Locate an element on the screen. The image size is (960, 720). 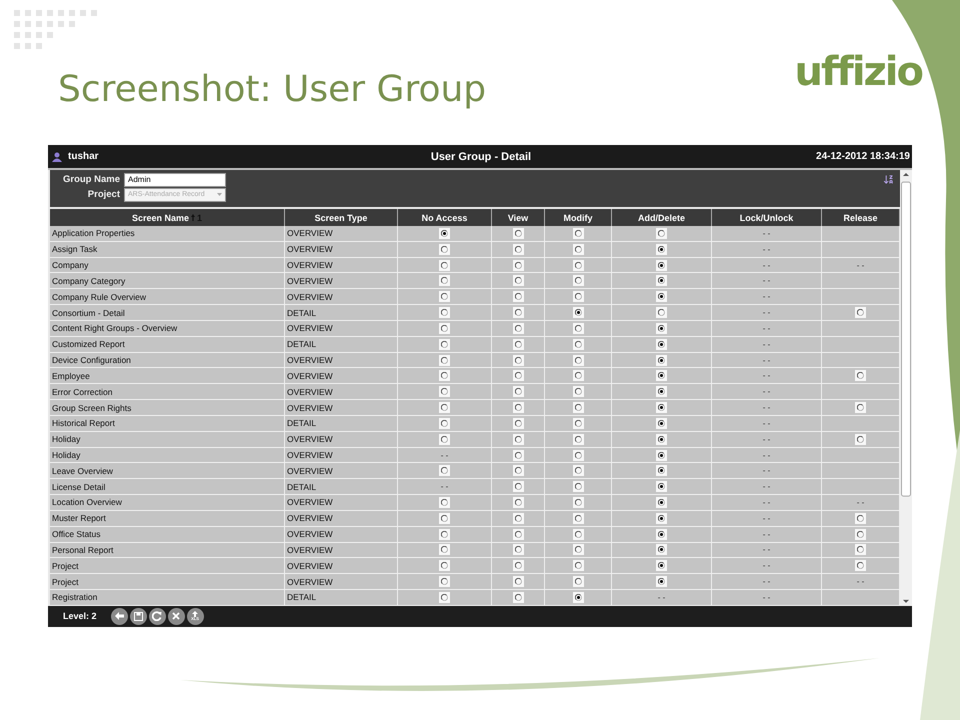
arrow-left-icon is located at coordinates (119, 616).